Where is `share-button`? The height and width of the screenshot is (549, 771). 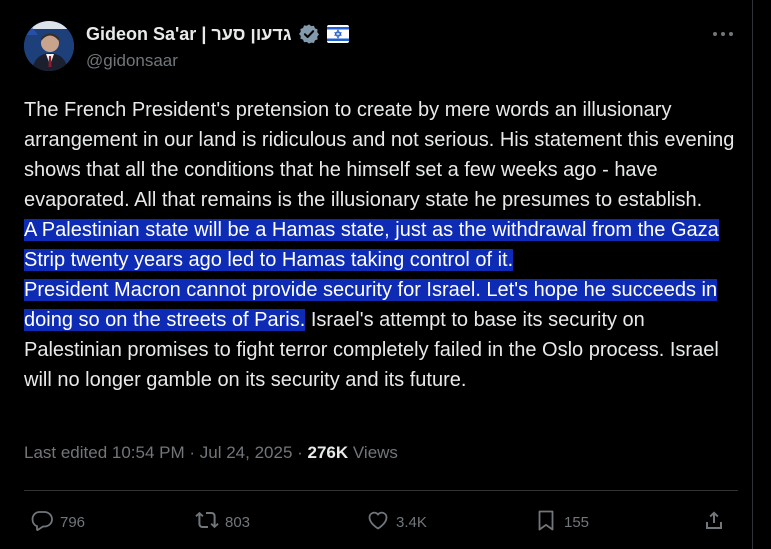 share-button is located at coordinates (714, 522).